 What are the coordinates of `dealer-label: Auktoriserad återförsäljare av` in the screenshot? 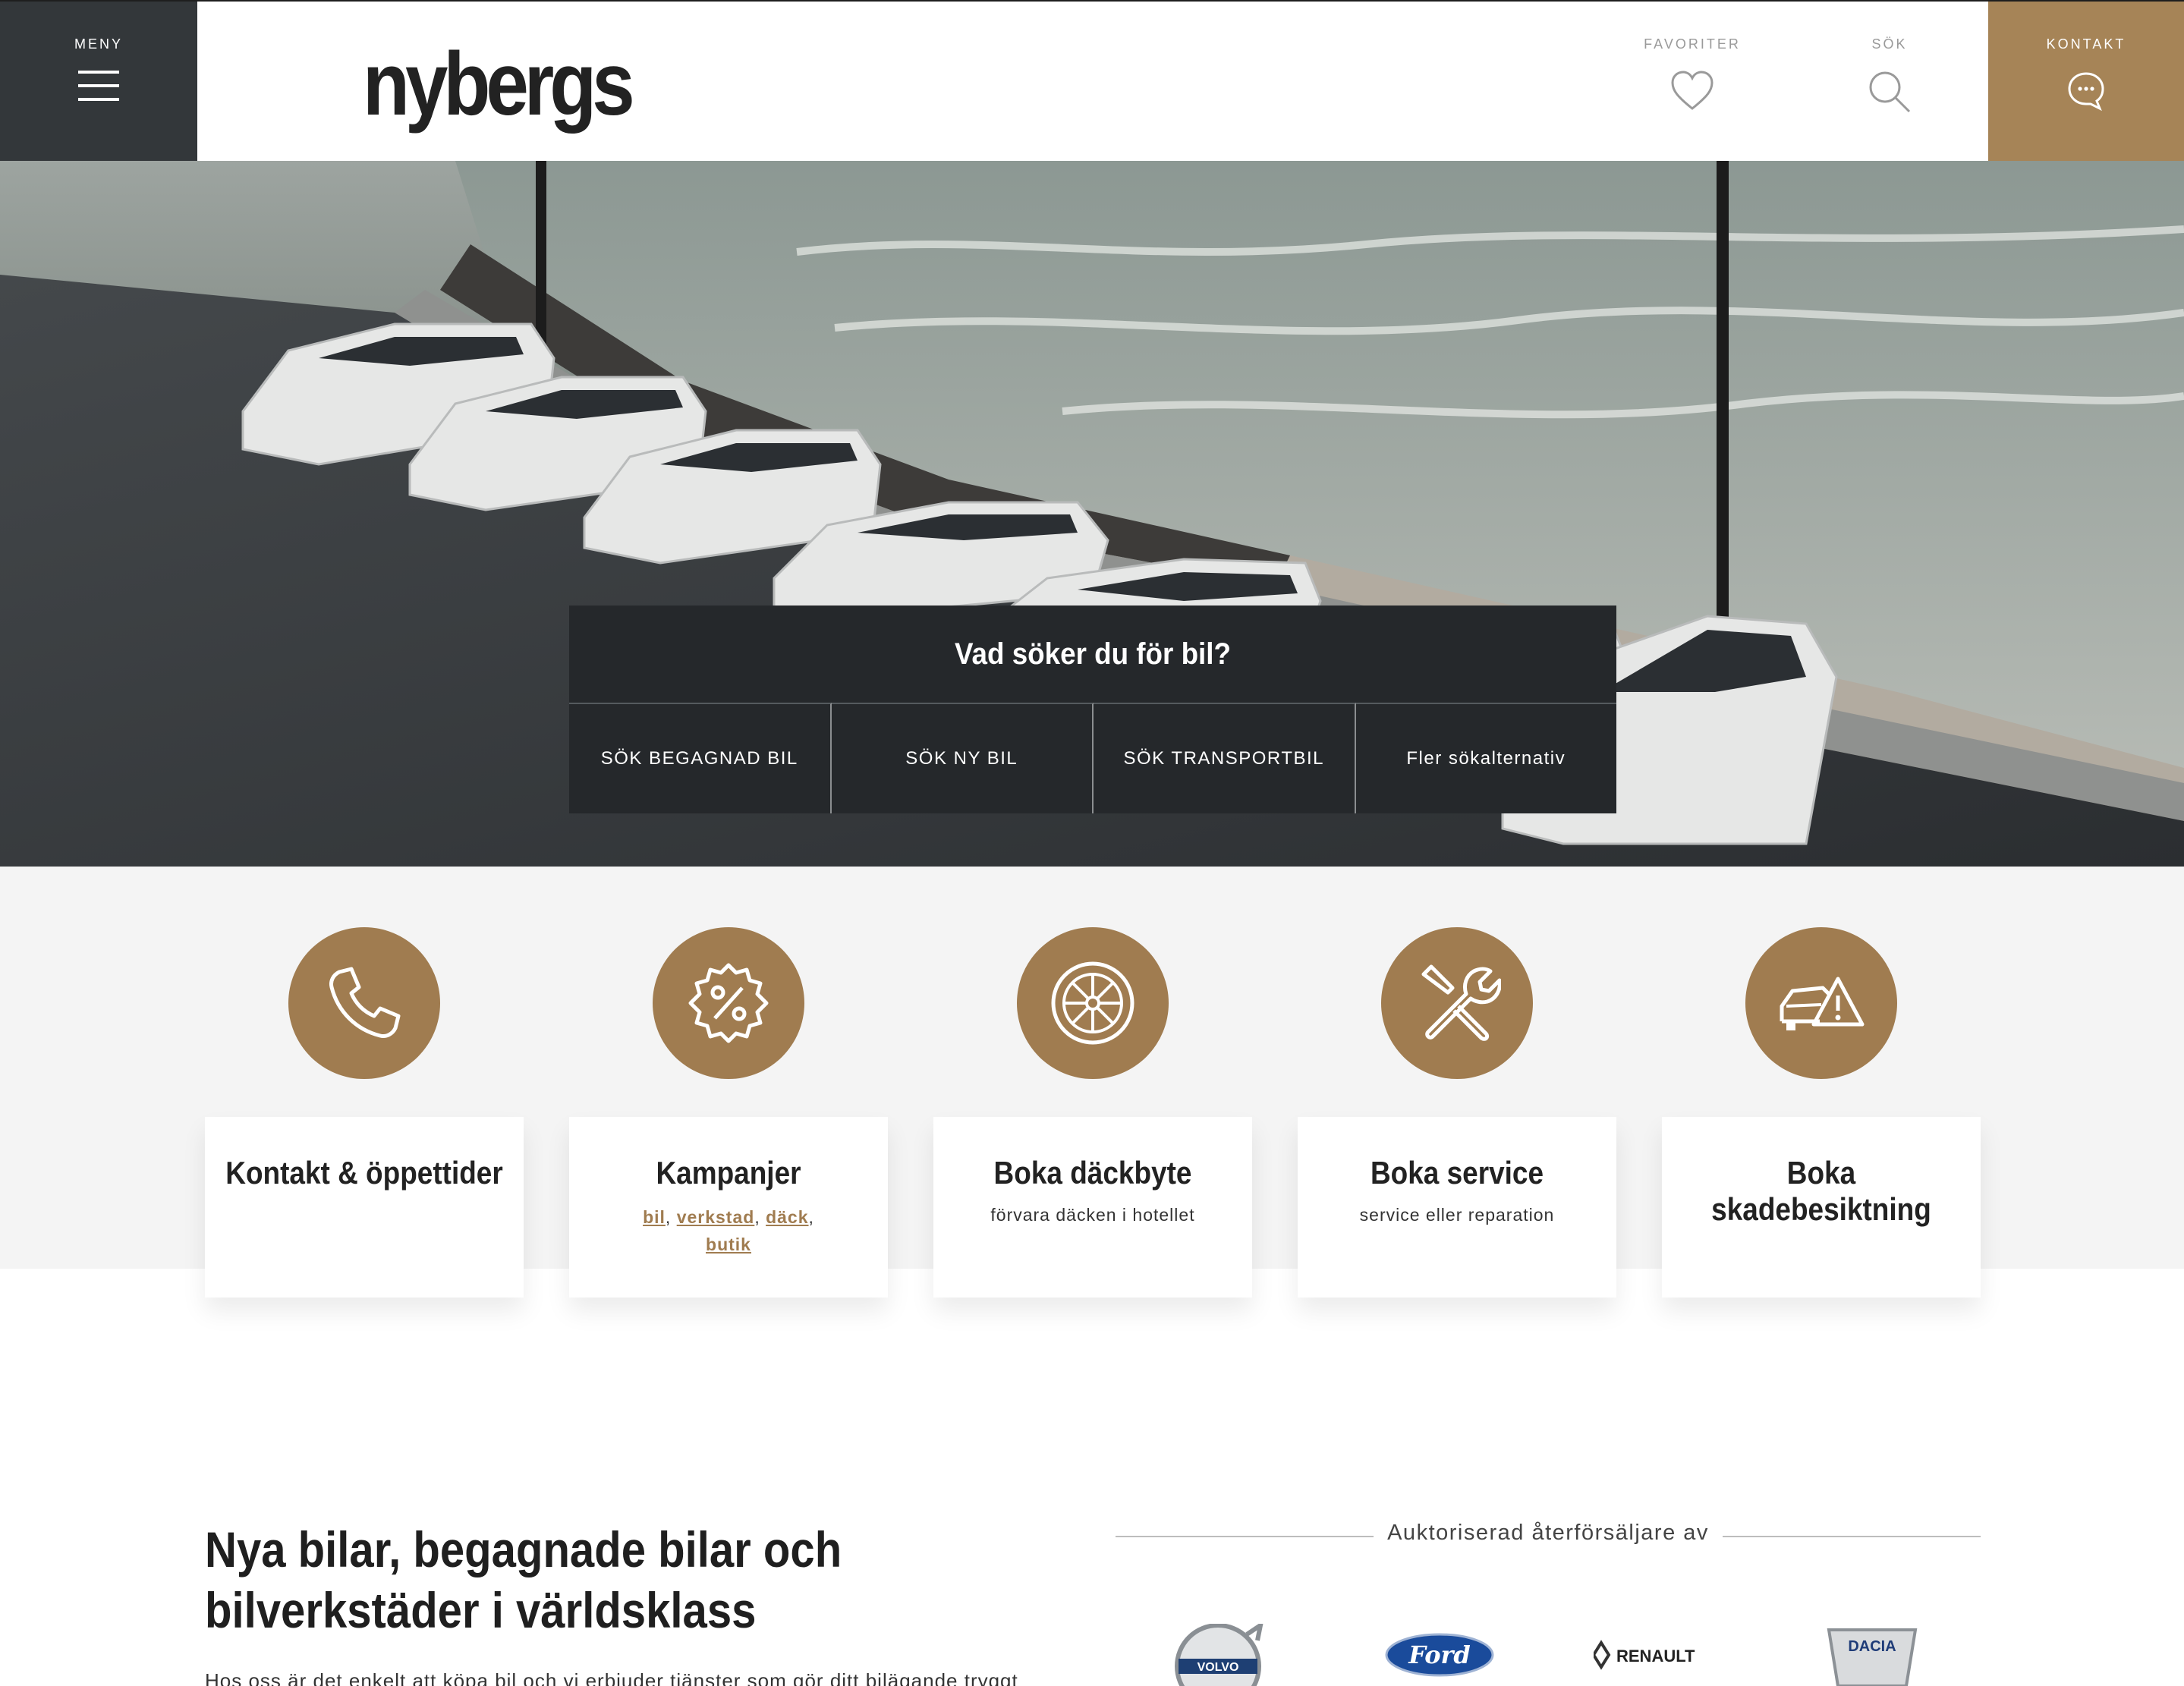 It's located at (1548, 1533).